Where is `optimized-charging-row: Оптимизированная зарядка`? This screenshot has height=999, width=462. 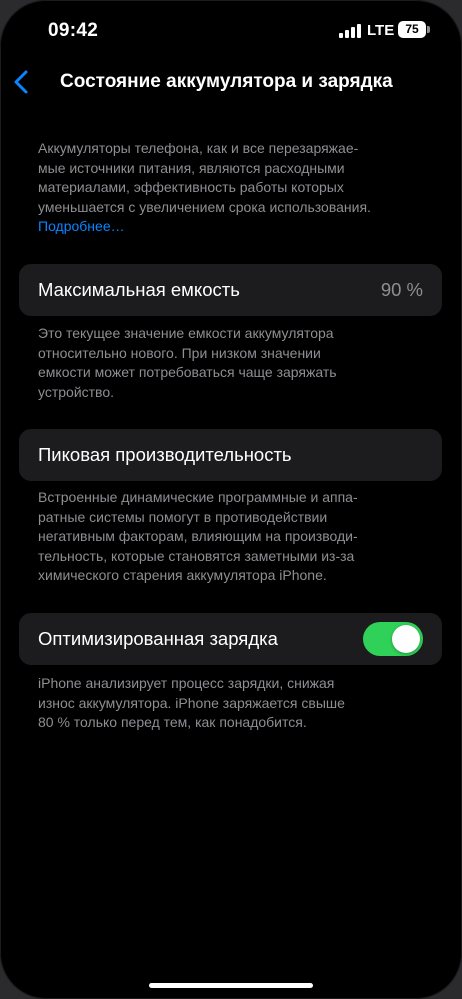 optimized-charging-row: Оптимизированная зарядка is located at coordinates (230, 639).